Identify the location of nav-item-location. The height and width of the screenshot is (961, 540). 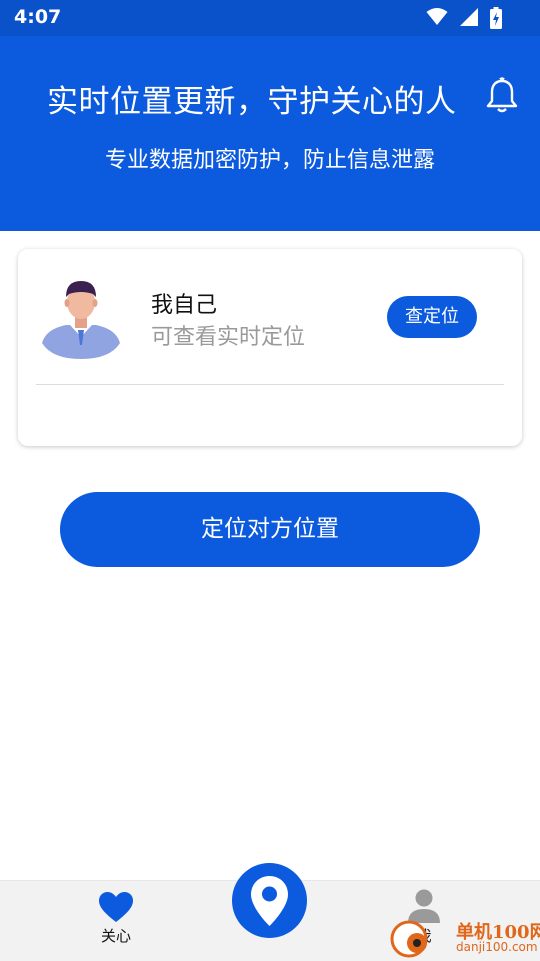
(269, 900).